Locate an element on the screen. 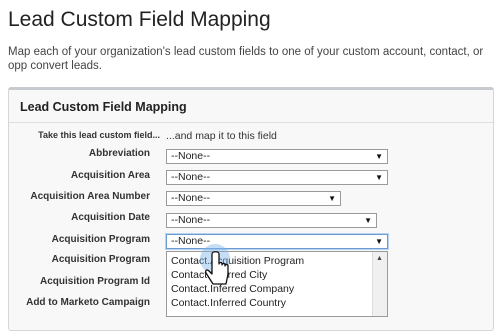  row-label-acquisition-area: Acquisition Area is located at coordinates (110, 175).